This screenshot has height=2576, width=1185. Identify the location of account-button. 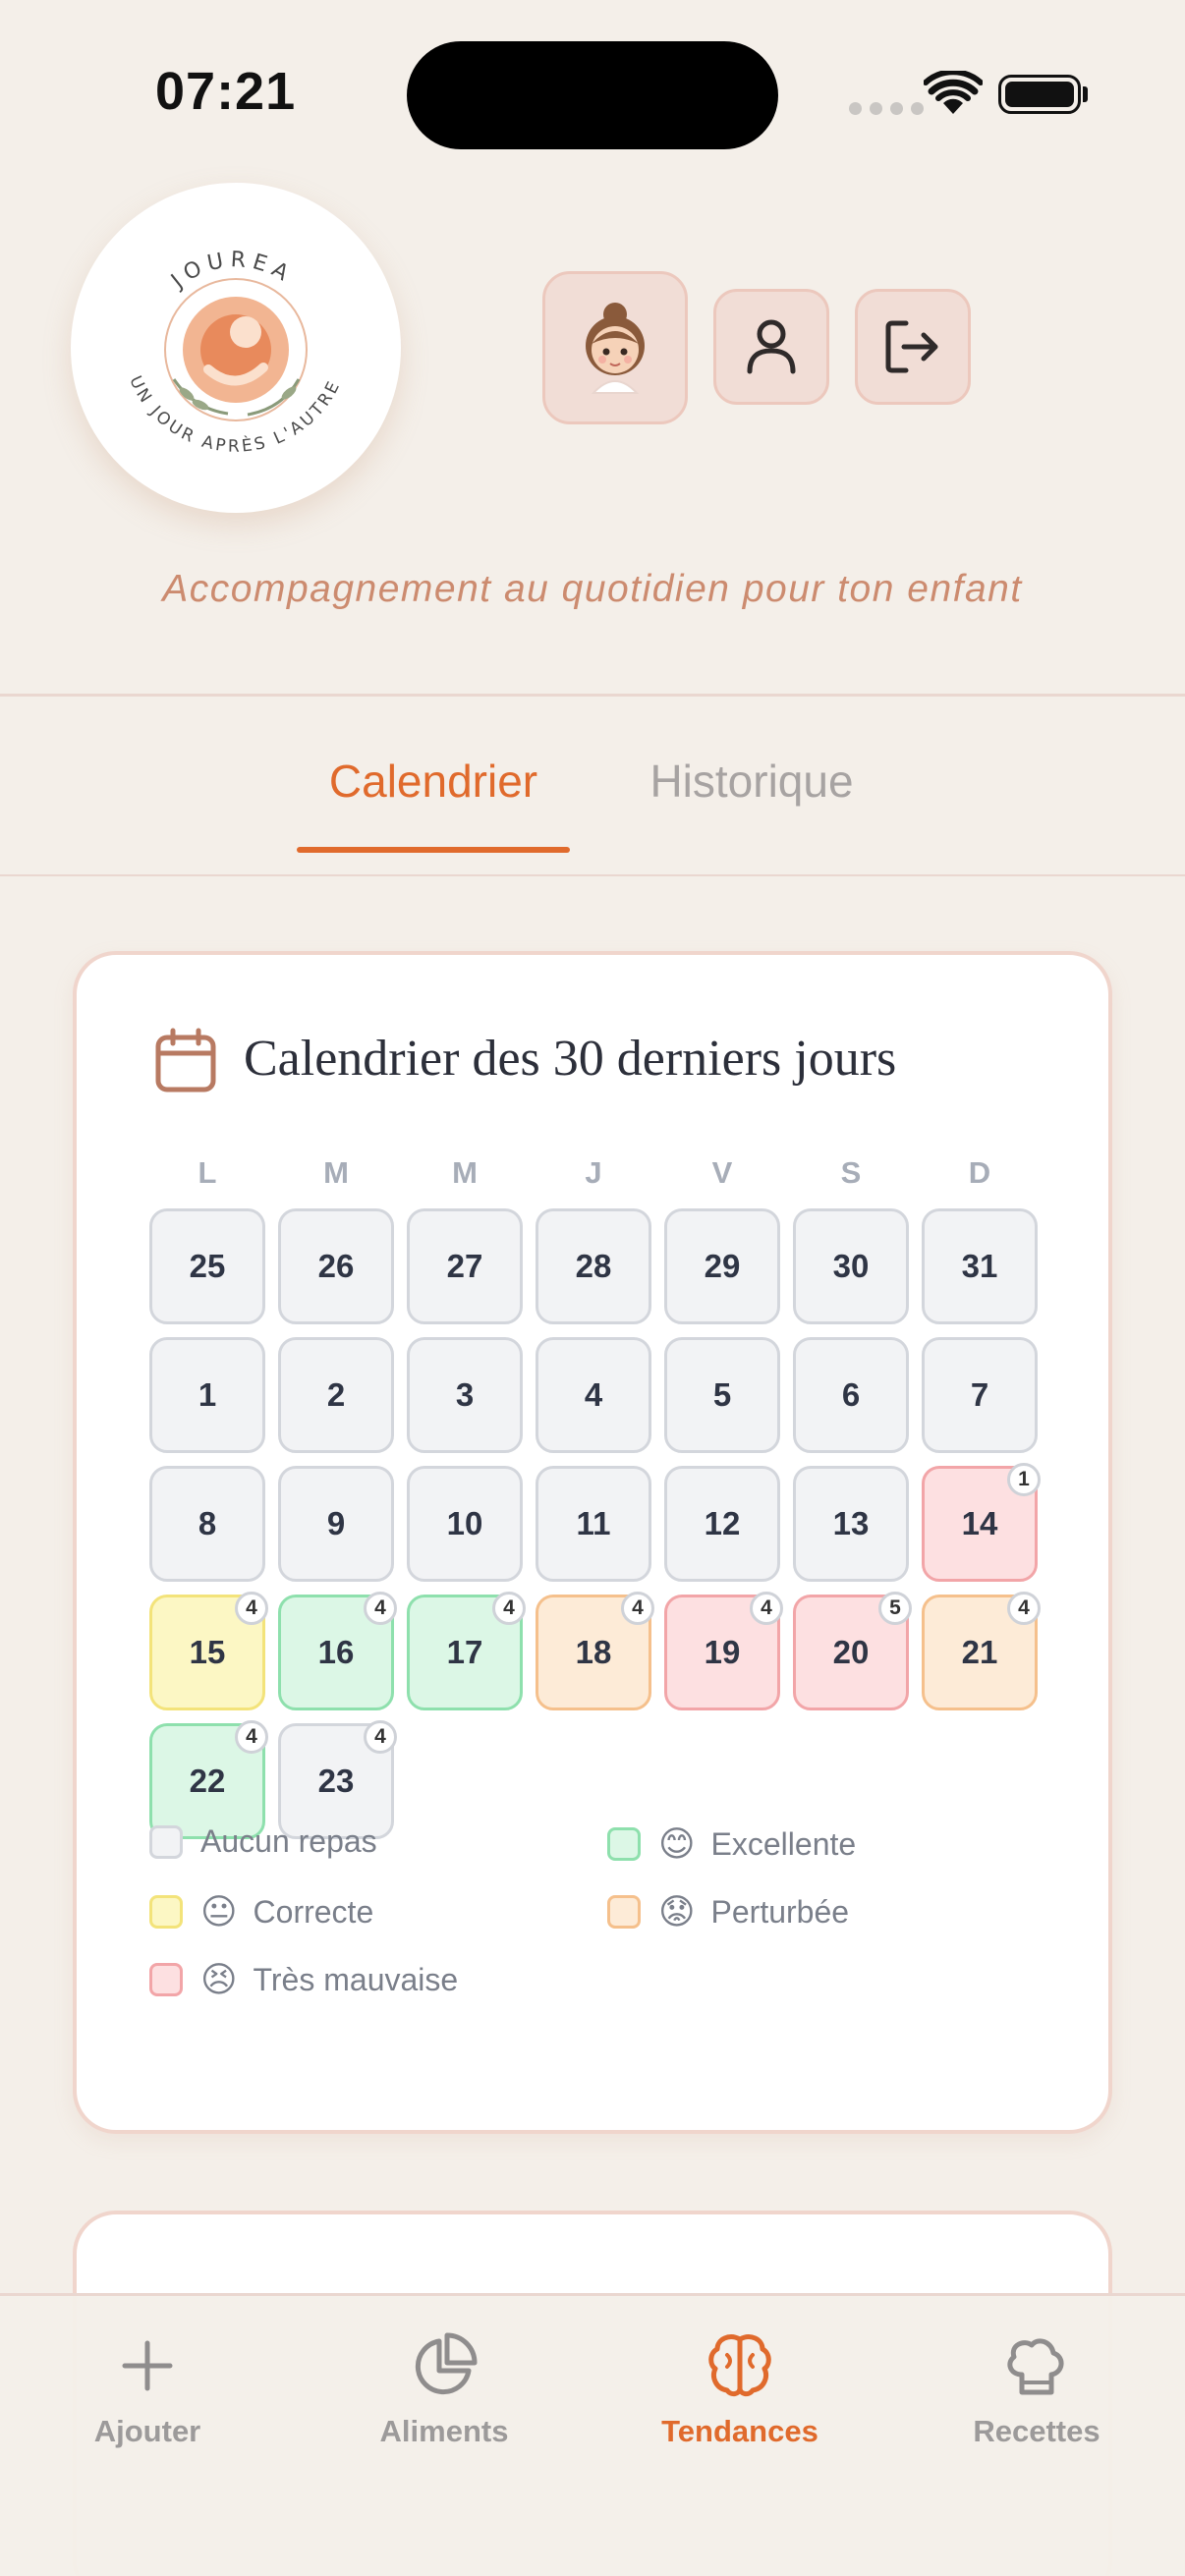
(771, 347).